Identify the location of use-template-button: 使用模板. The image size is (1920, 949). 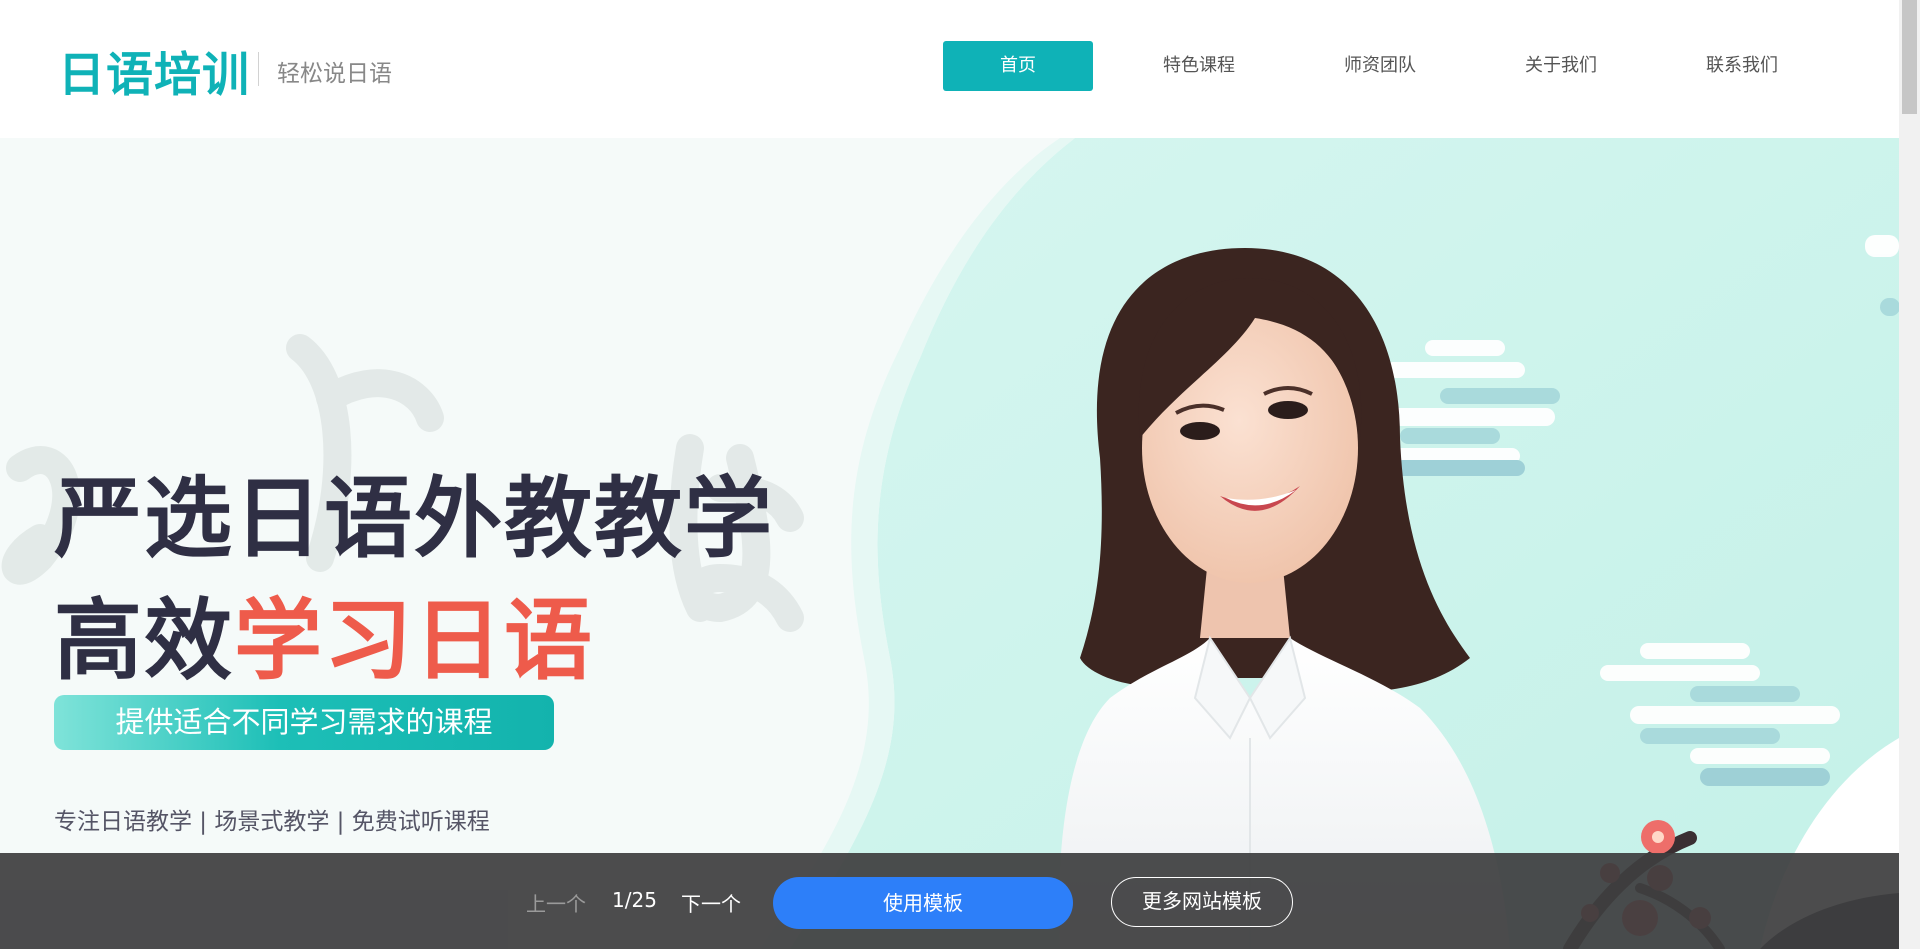
(923, 903).